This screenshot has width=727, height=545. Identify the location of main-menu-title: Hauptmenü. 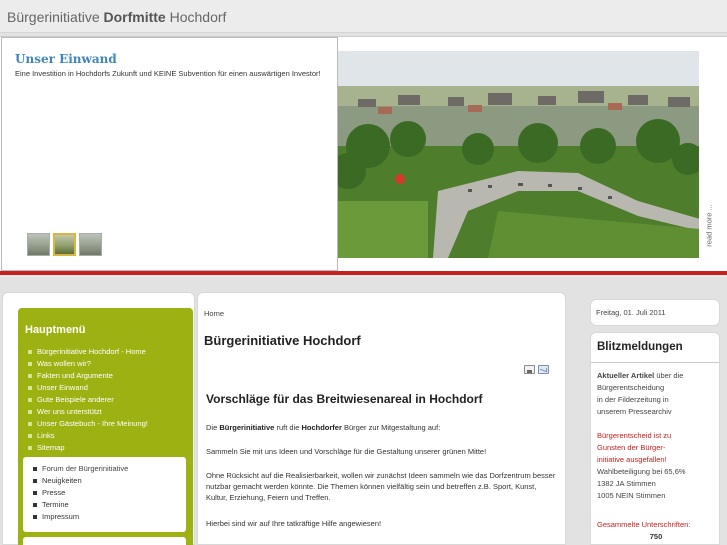
(55, 330).